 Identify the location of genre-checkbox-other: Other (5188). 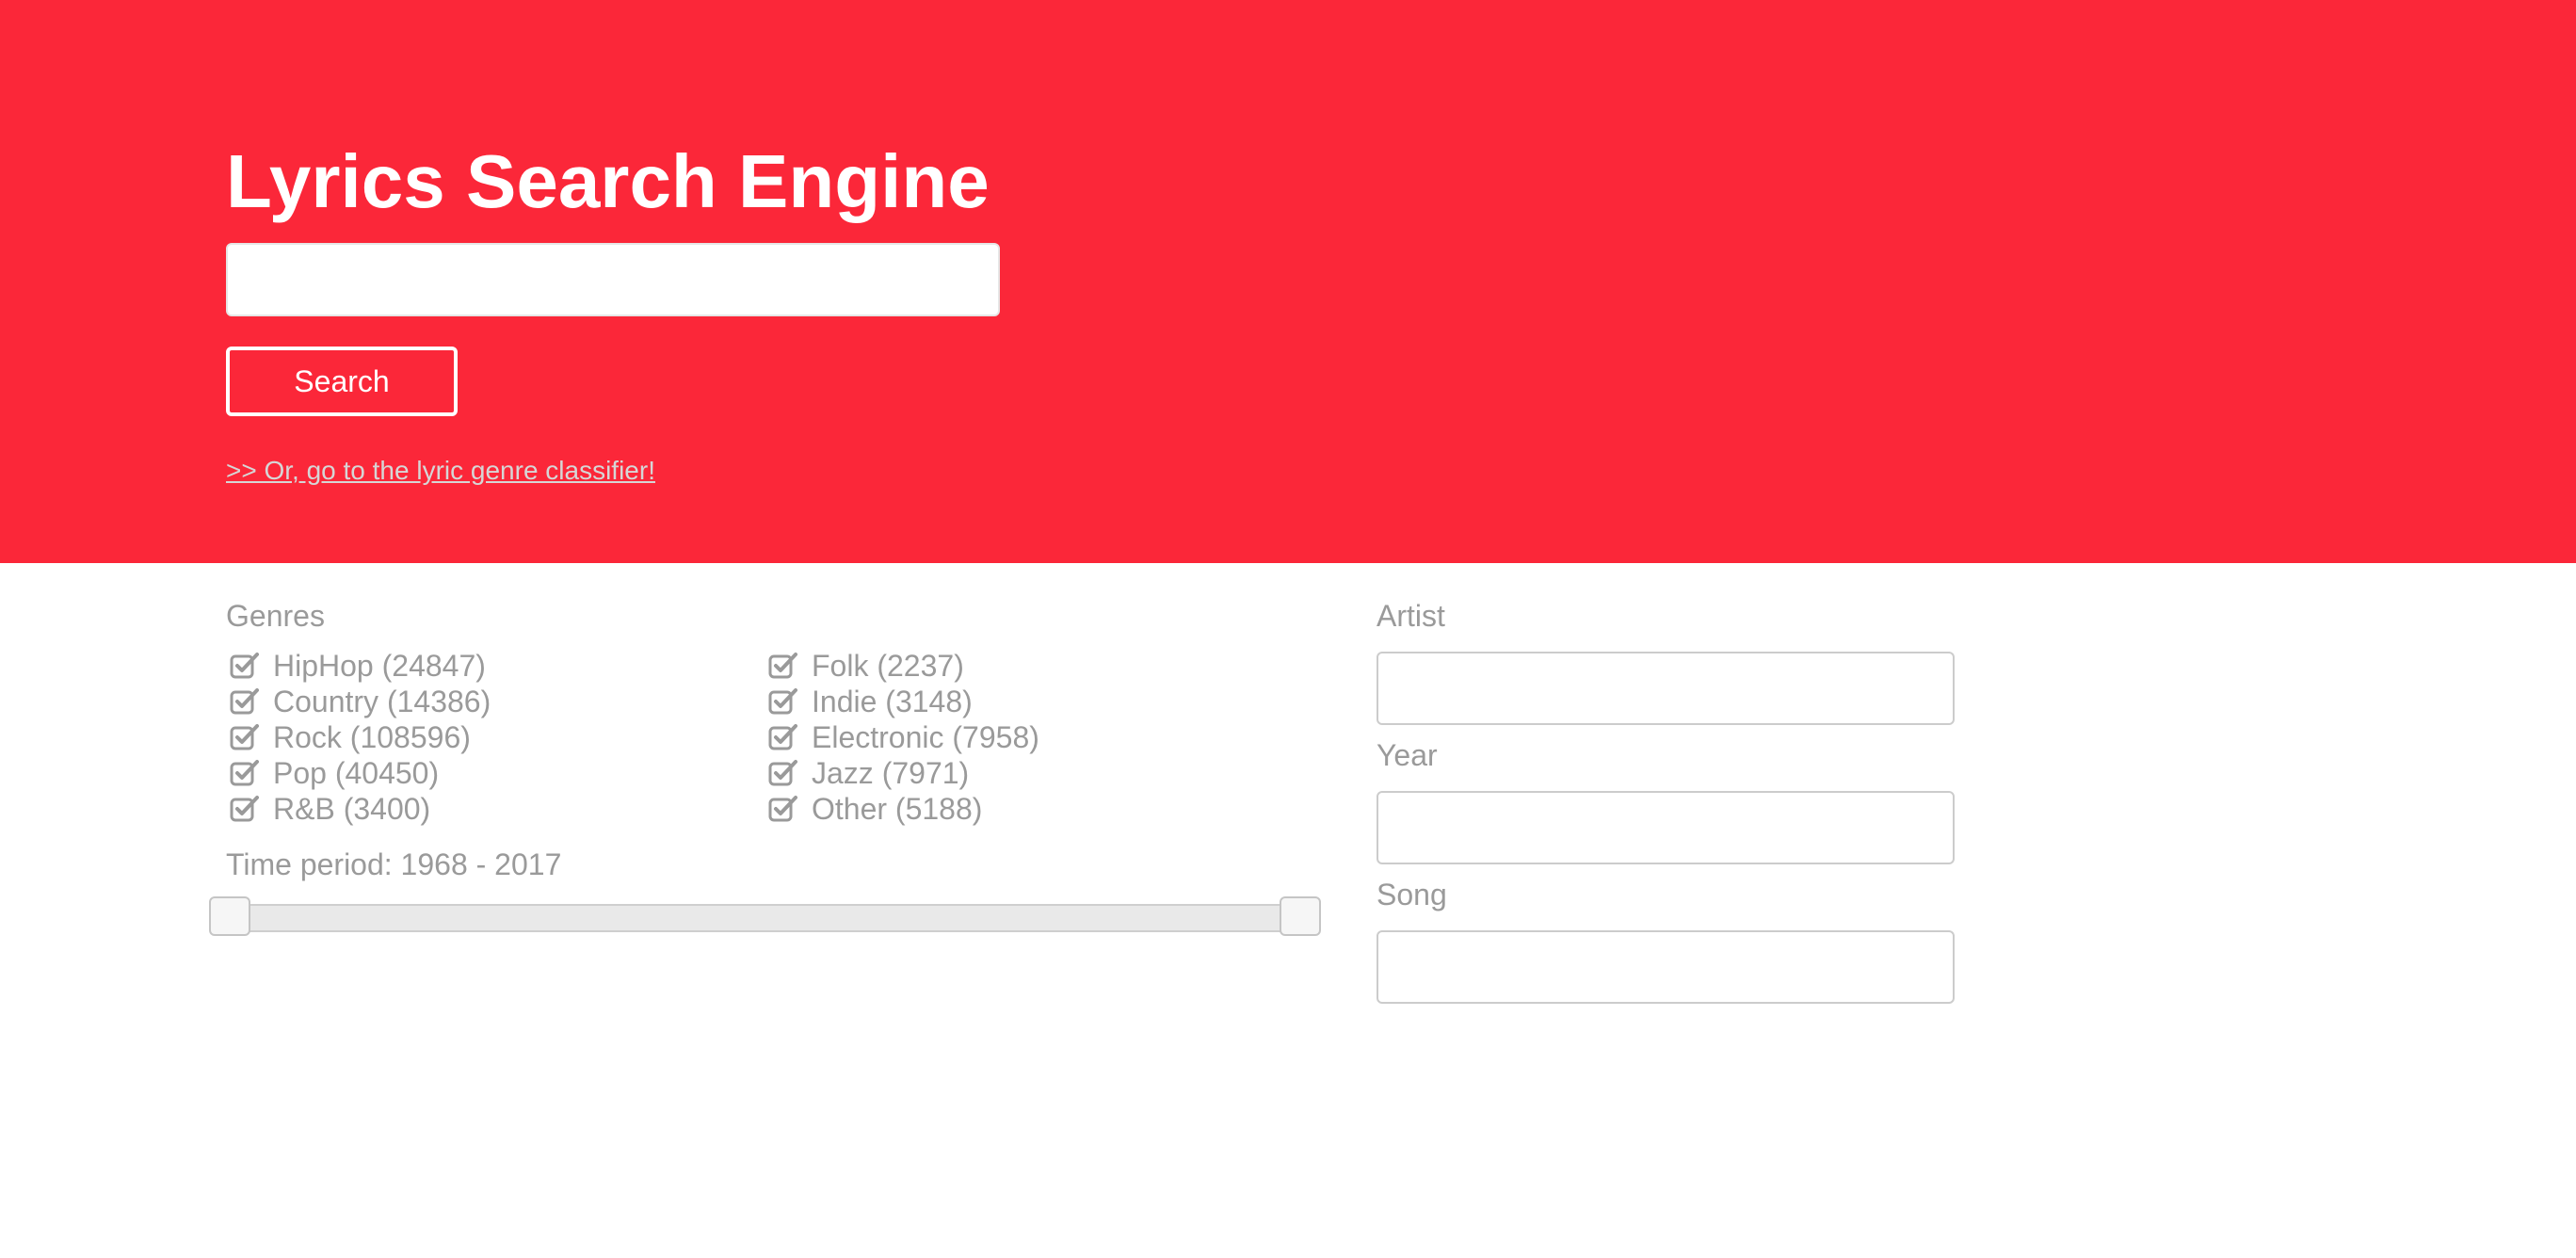
(875, 809).